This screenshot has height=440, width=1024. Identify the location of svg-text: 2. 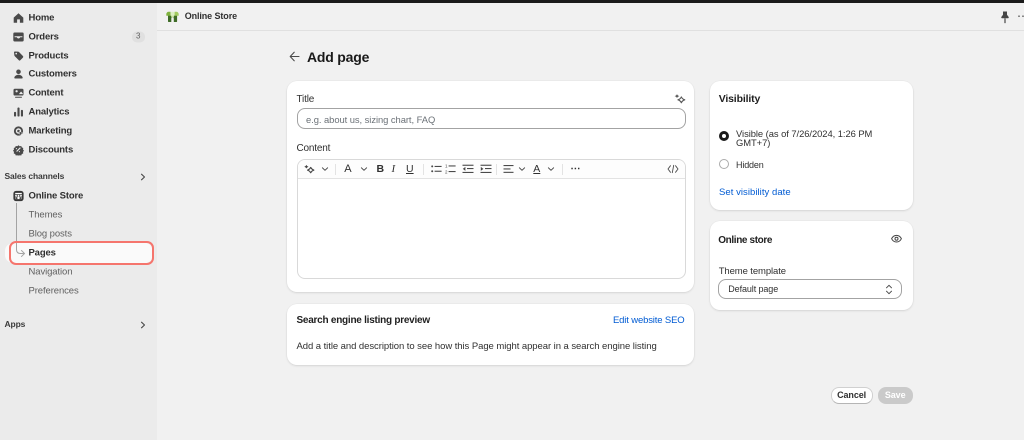
(446, 171).